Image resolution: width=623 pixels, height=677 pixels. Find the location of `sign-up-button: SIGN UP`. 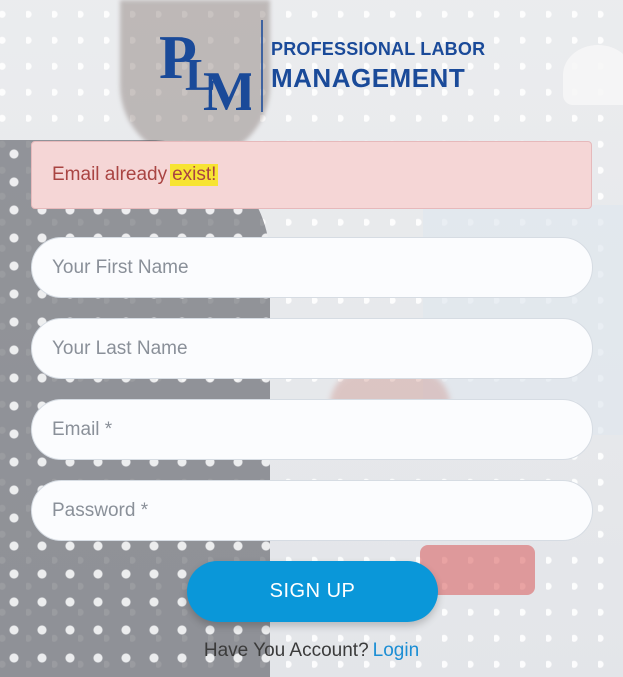

sign-up-button: SIGN UP is located at coordinates (312, 591).